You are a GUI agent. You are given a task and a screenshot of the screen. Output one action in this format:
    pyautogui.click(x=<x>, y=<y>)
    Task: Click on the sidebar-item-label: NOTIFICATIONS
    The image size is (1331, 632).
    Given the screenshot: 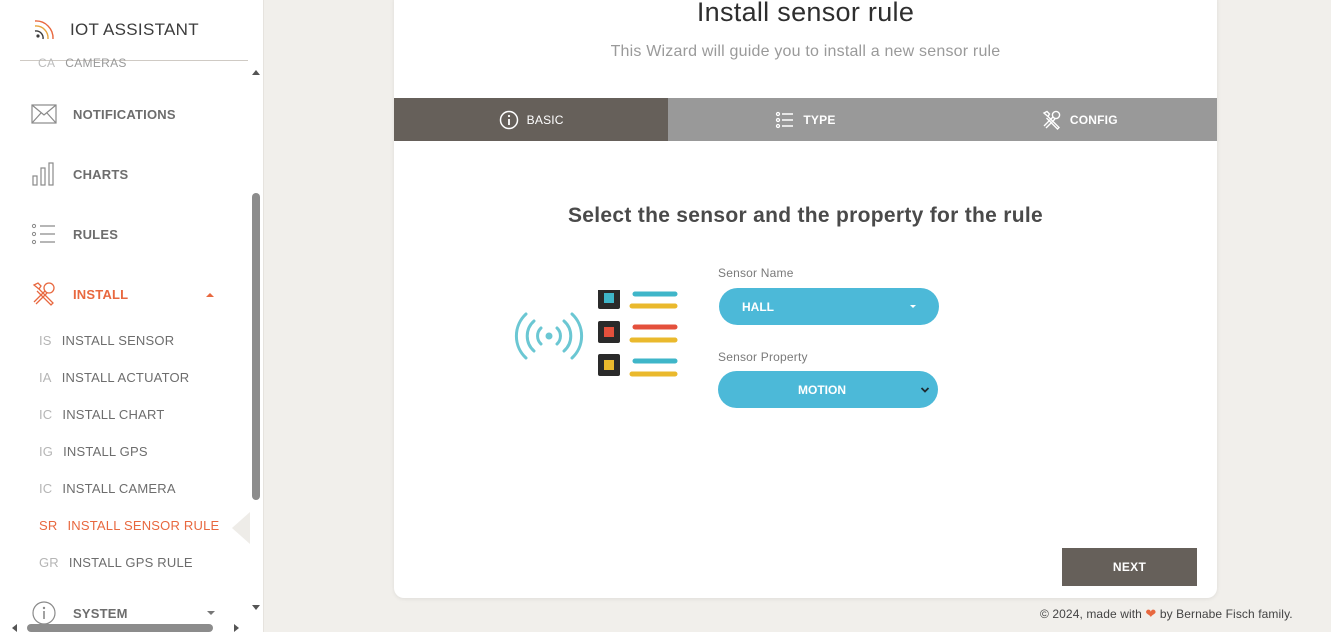 What is the action you would take?
    pyautogui.click(x=124, y=114)
    